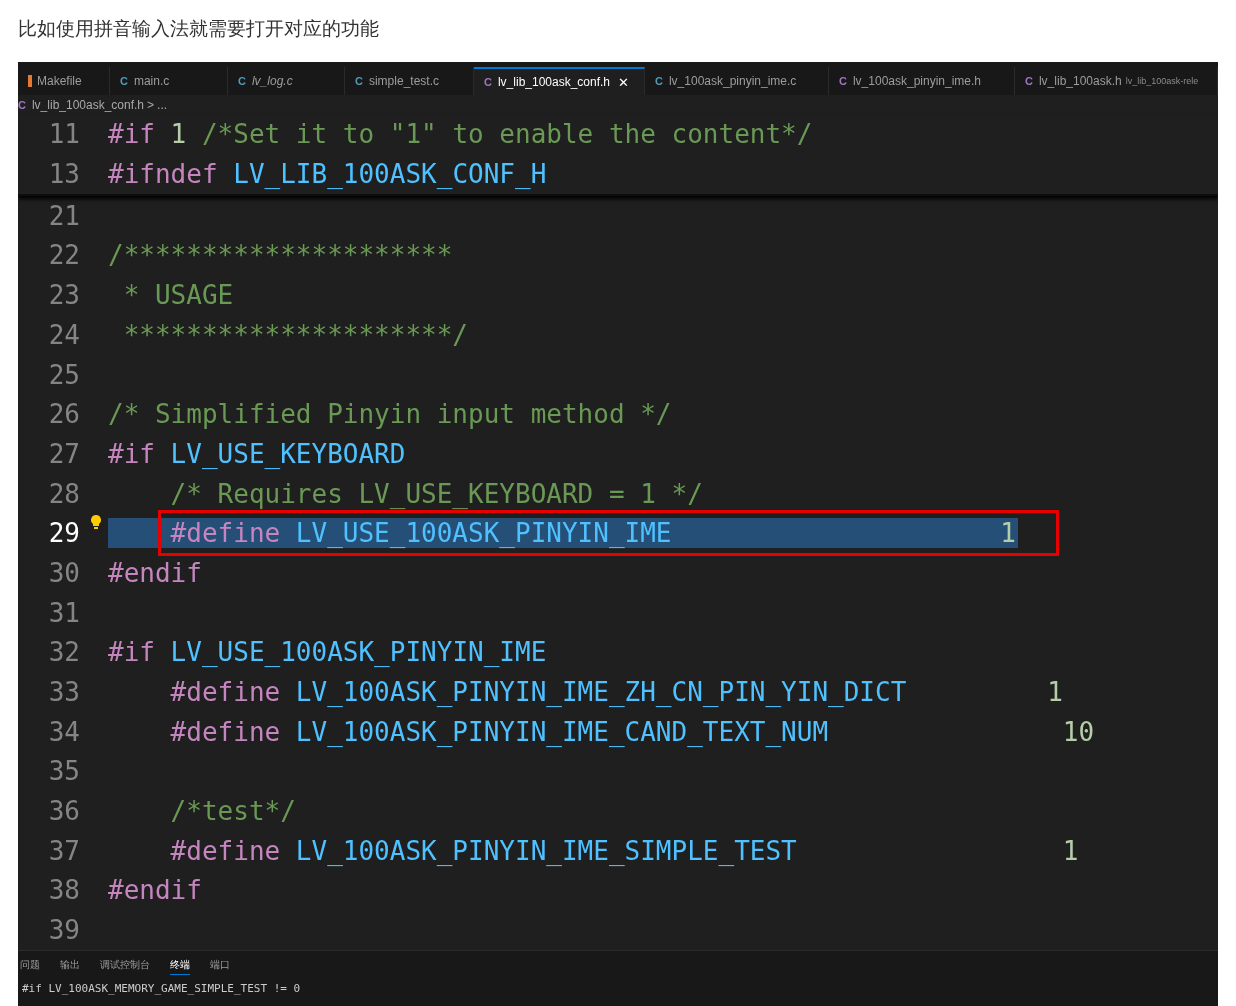  I want to click on code-token: /*test*/, so click(232, 811).